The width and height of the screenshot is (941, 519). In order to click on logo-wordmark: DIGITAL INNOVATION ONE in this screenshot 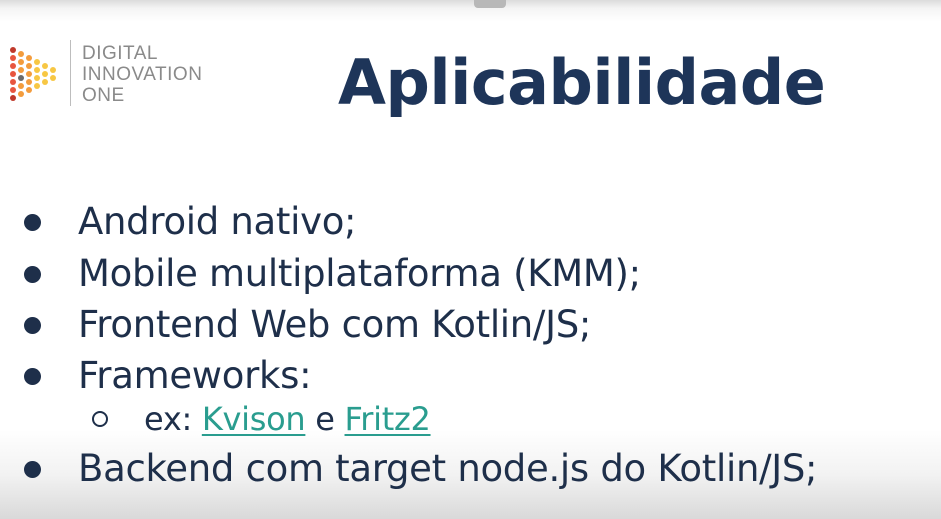, I will do `click(142, 74)`.